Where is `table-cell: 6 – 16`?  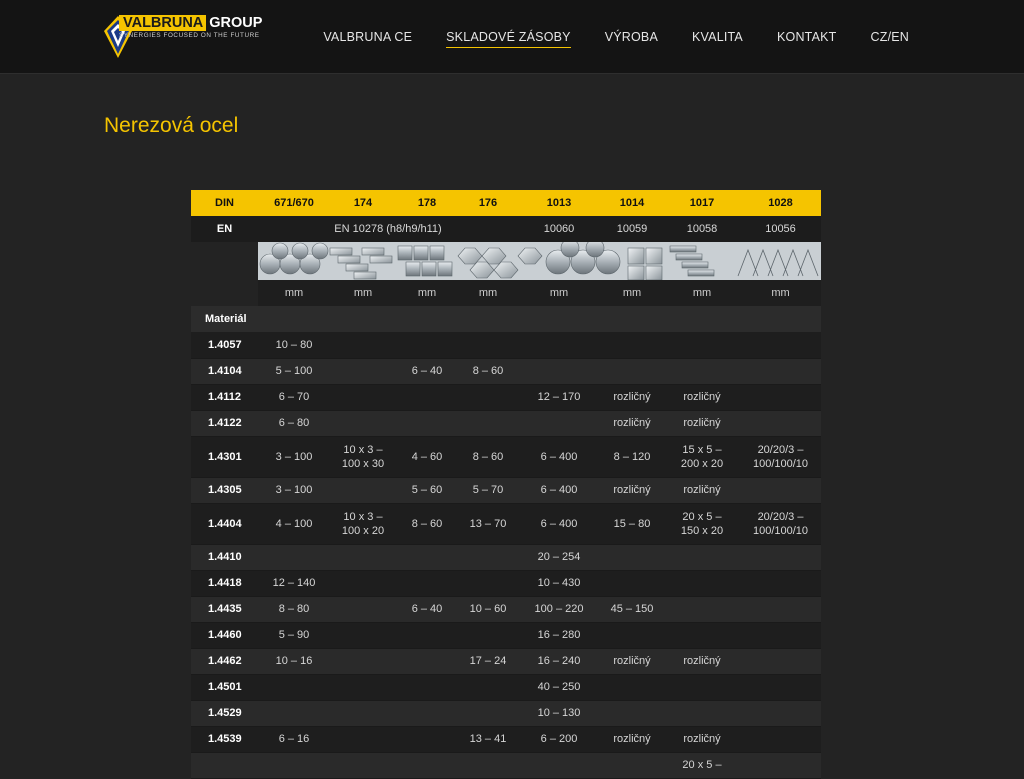 table-cell: 6 – 16 is located at coordinates (294, 739).